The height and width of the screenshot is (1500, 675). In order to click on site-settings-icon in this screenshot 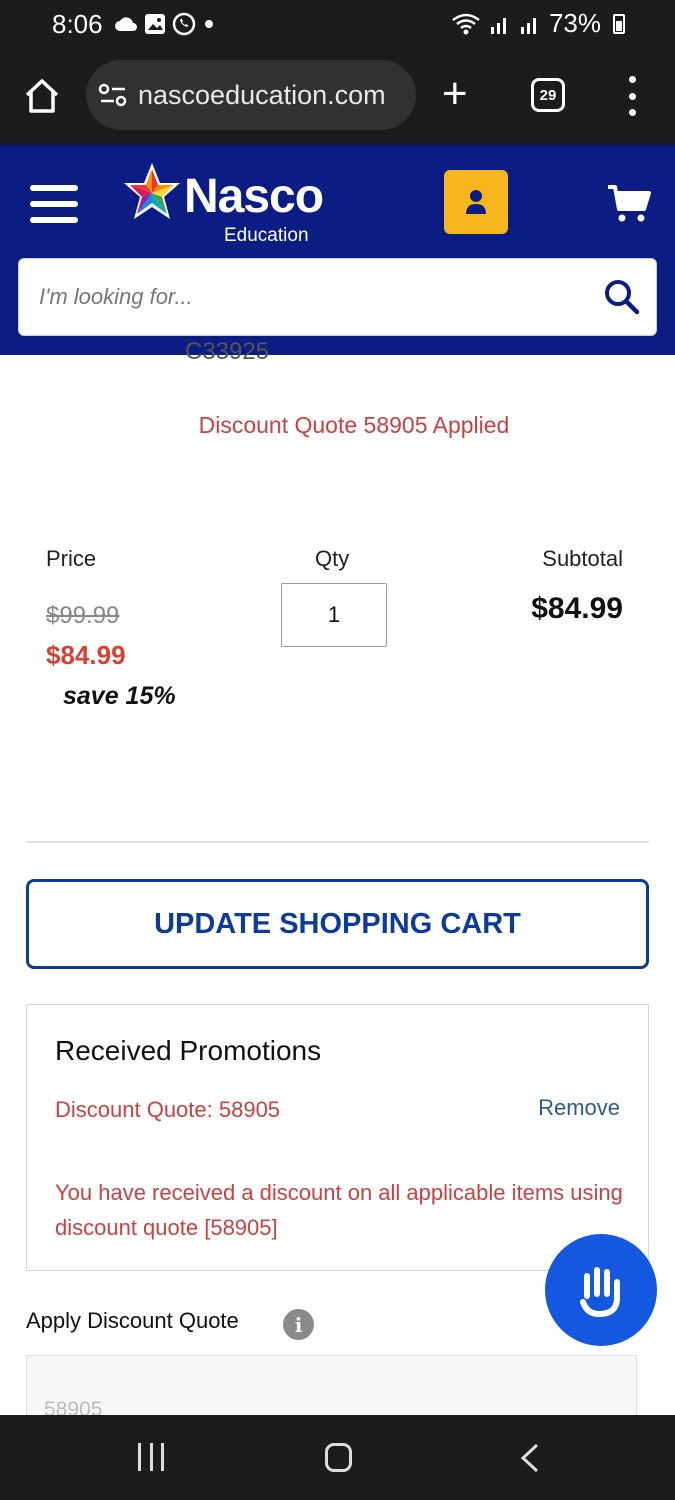, I will do `click(113, 95)`.